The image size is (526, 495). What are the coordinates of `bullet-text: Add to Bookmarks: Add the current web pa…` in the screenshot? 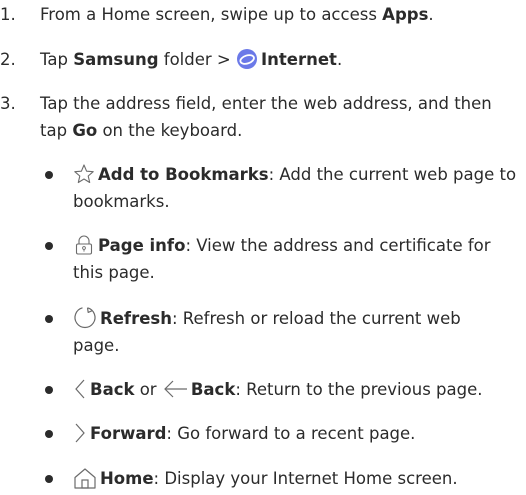 It's located at (298, 188).